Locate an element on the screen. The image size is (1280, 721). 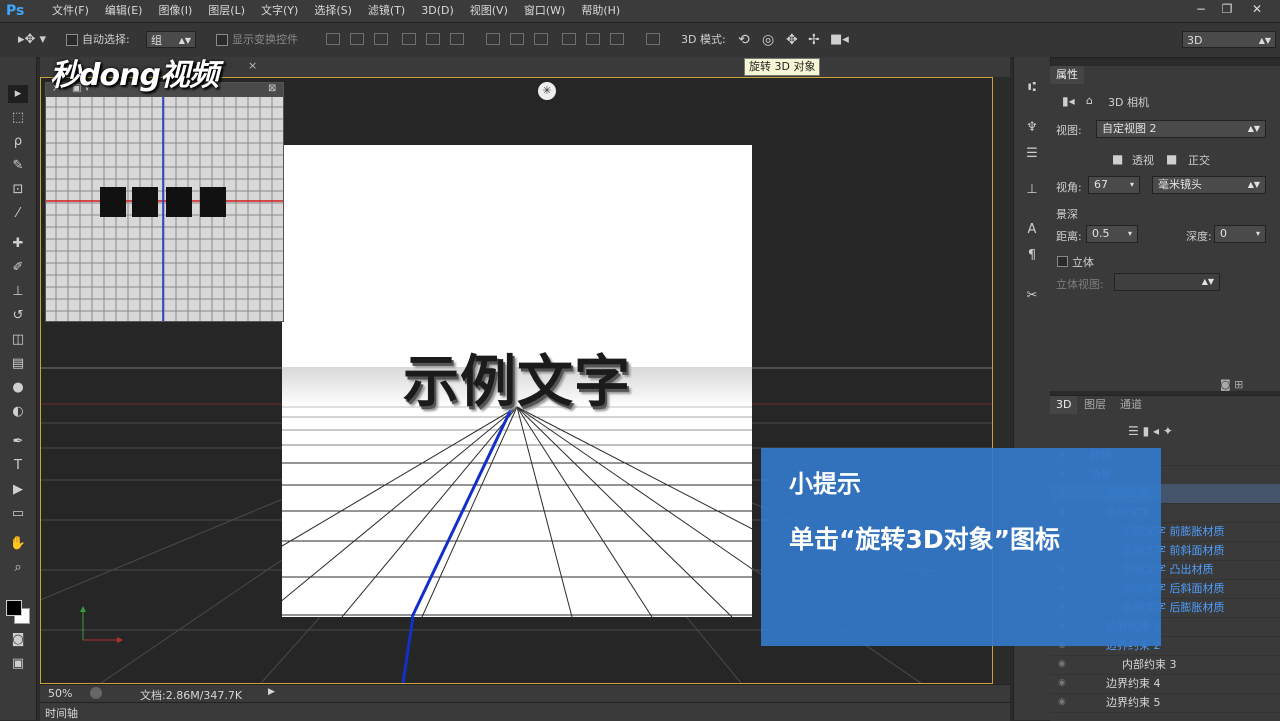
layer-comps-icon: ⊥ is located at coordinates (1032, 190).